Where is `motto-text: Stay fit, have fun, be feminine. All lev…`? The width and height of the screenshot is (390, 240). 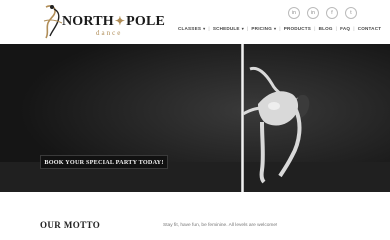 motto-text: Stay fit, have fun, be feminine. All lev… is located at coordinates (220, 225).